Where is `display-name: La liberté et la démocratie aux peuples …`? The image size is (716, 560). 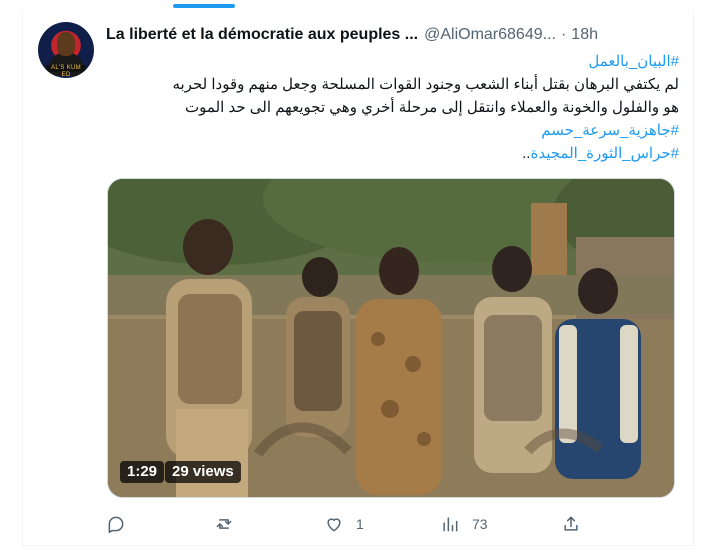 display-name: La liberté et la démocratie aux peuples … is located at coordinates (262, 35).